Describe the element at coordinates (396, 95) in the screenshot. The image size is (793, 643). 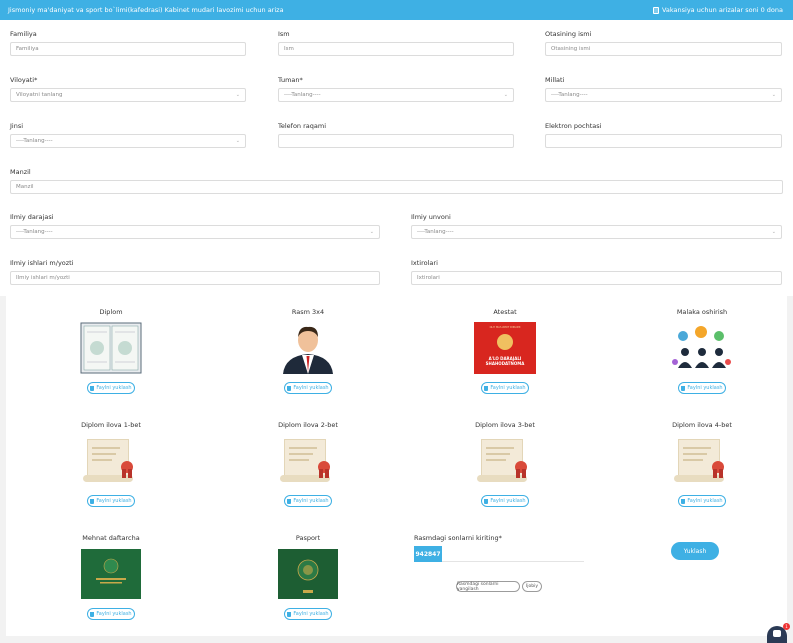
I see `tuman-select: ----Tanlang---- ⌄` at that location.